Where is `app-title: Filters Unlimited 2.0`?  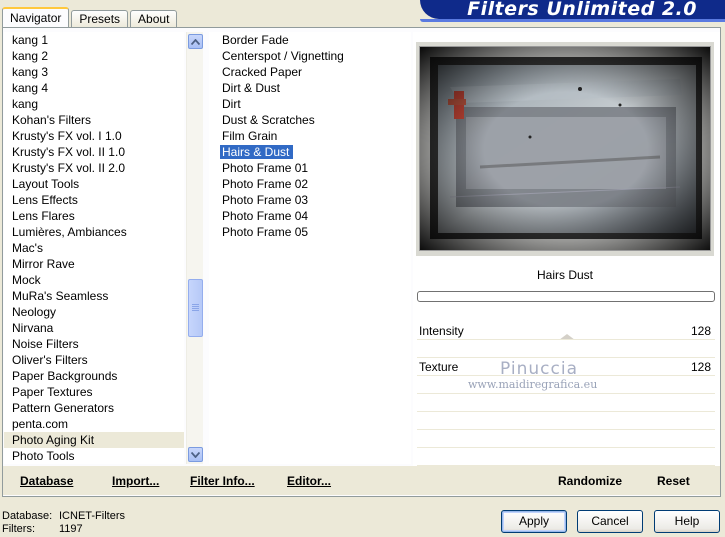
app-title: Filters Unlimited 2.0 is located at coordinates (582, 10).